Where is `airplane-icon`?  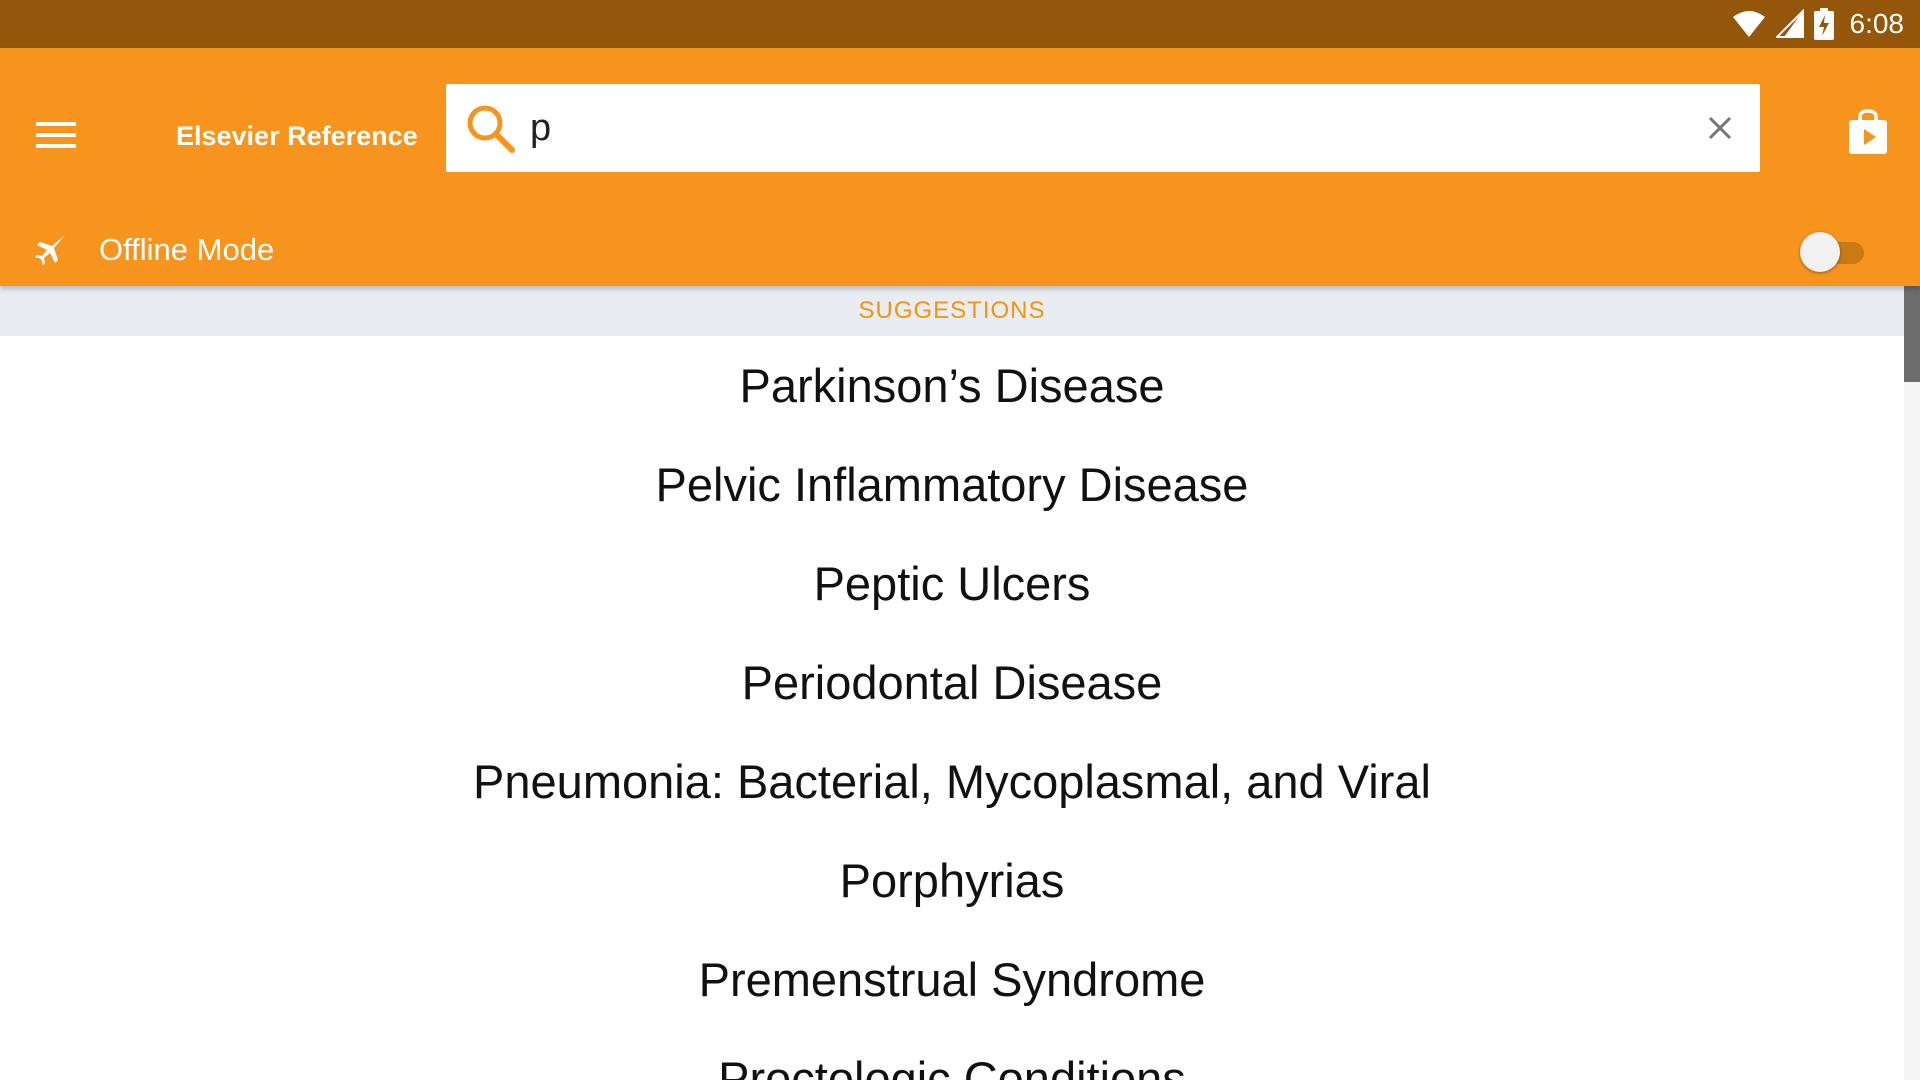 airplane-icon is located at coordinates (50, 250).